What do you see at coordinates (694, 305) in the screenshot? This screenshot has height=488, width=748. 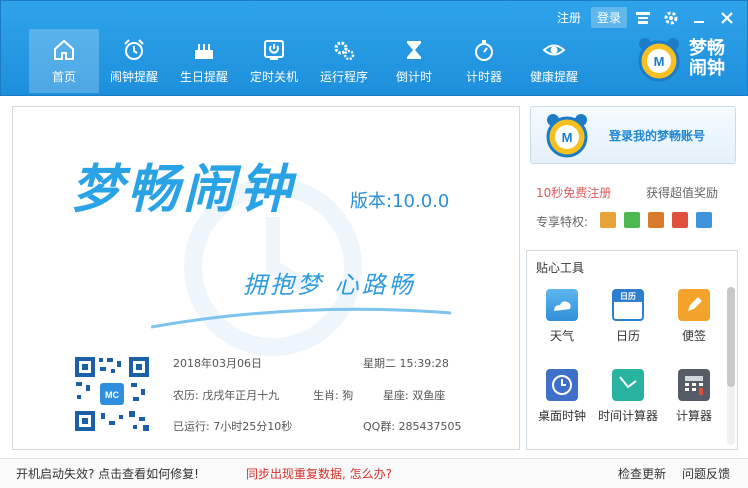 I see `note-pencil-icon` at bounding box center [694, 305].